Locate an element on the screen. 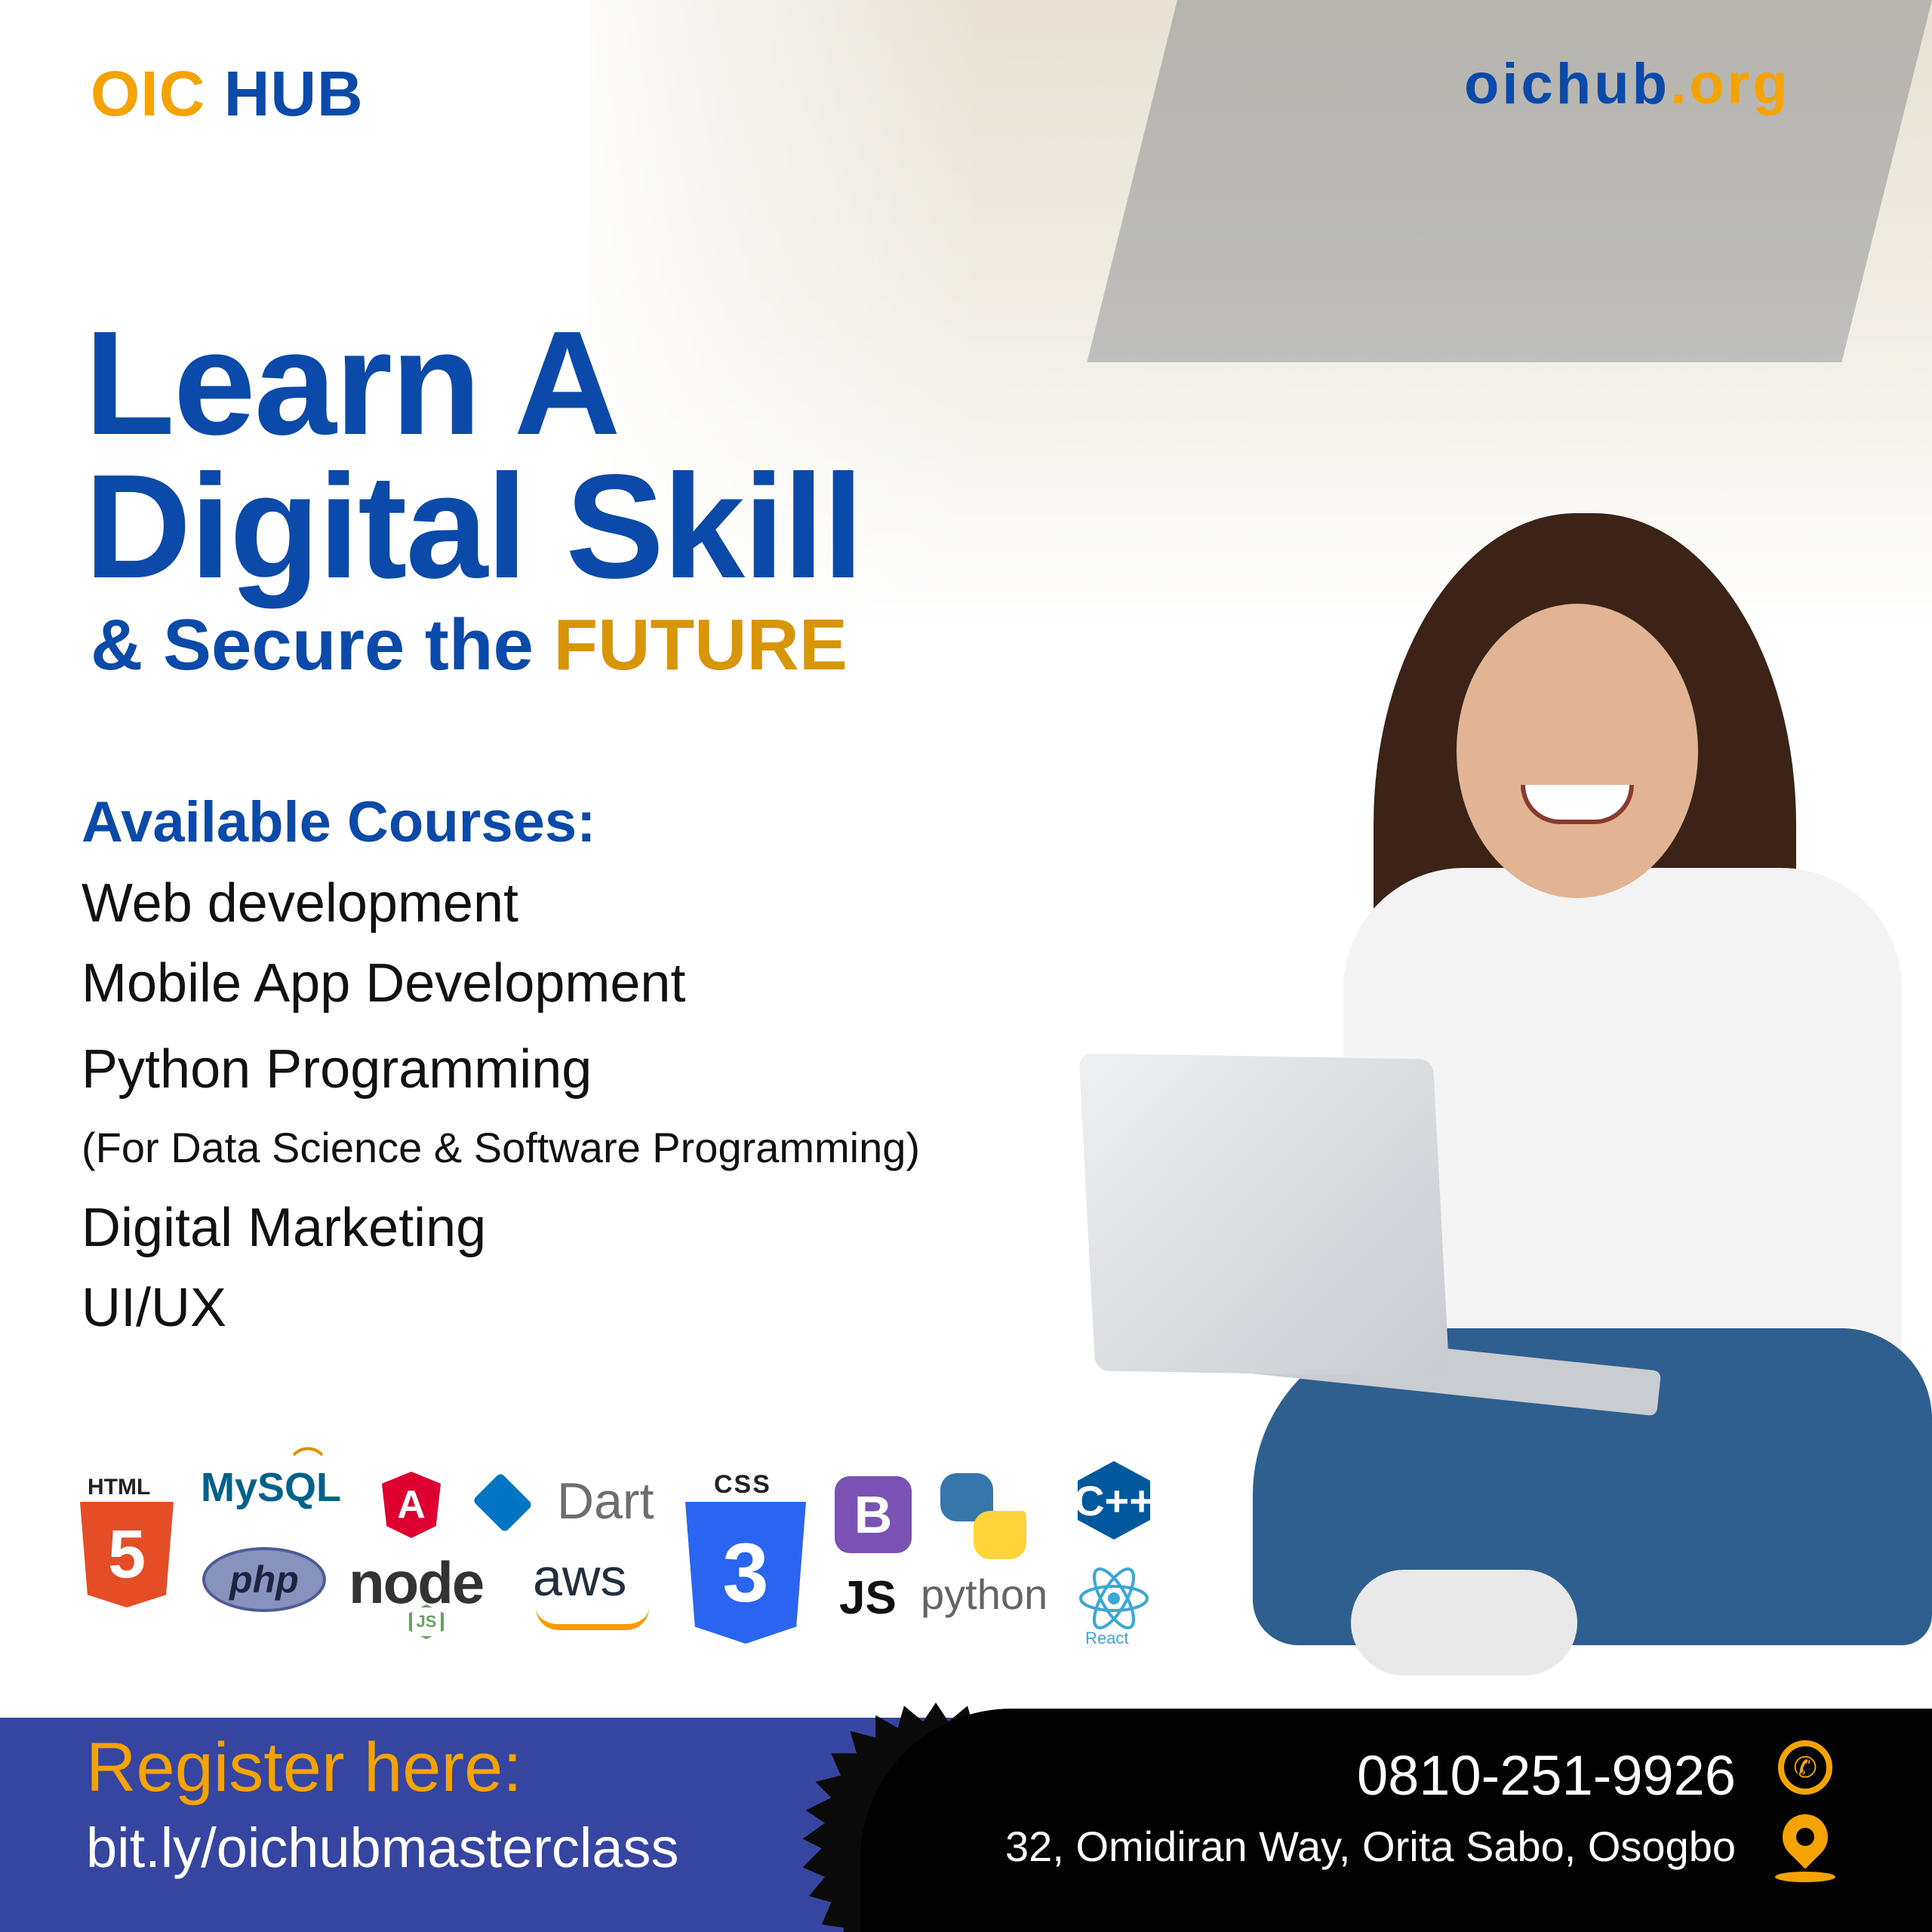  courses-title: Available Courses: is located at coordinates (339, 822).